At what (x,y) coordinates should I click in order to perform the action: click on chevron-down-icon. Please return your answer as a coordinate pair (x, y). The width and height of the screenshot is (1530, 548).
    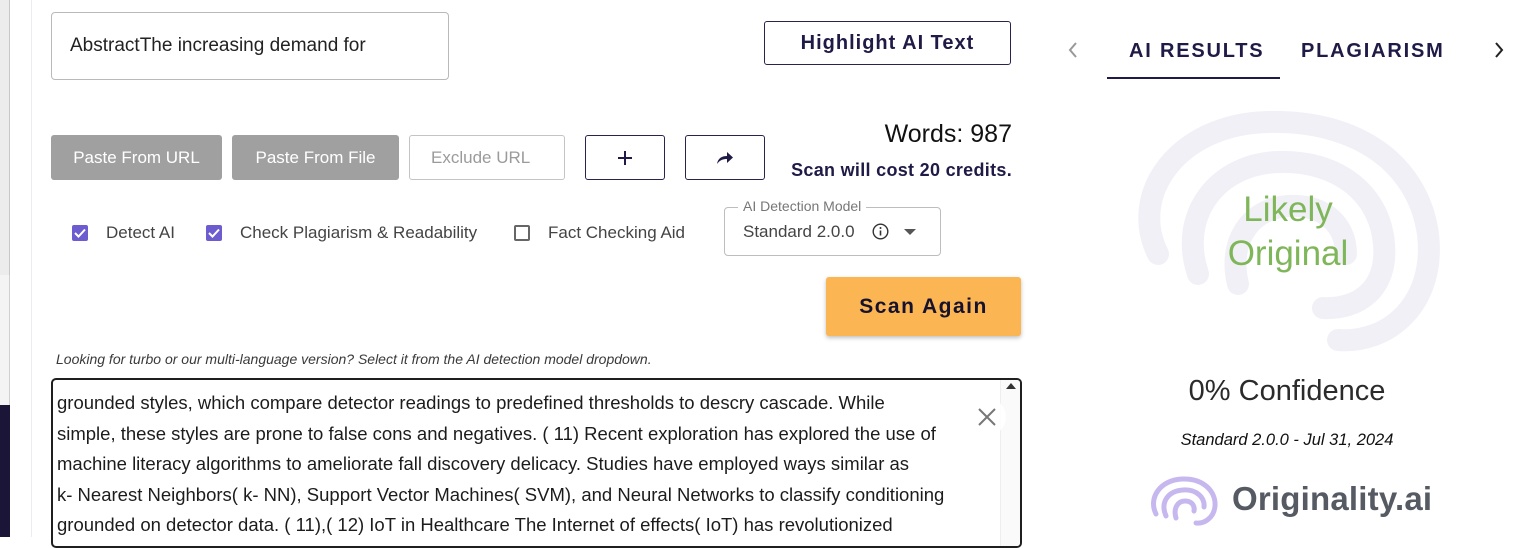
    Looking at the image, I should click on (910, 232).